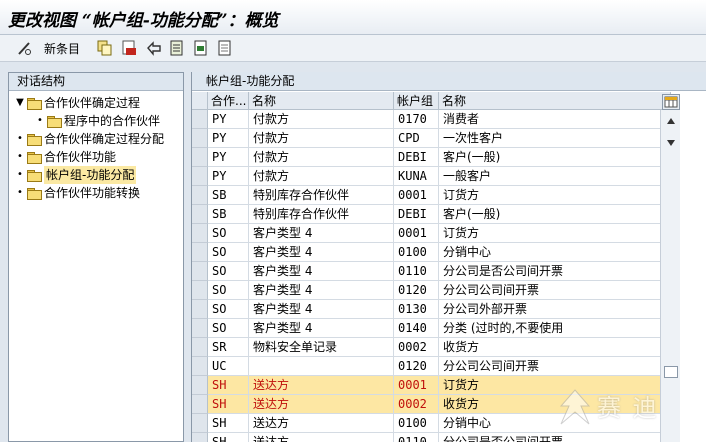 The width and height of the screenshot is (706, 442). What do you see at coordinates (77, 193) in the screenshot?
I see `tree-item-partner-function-conversion: • 合作伙伴功能转换` at bounding box center [77, 193].